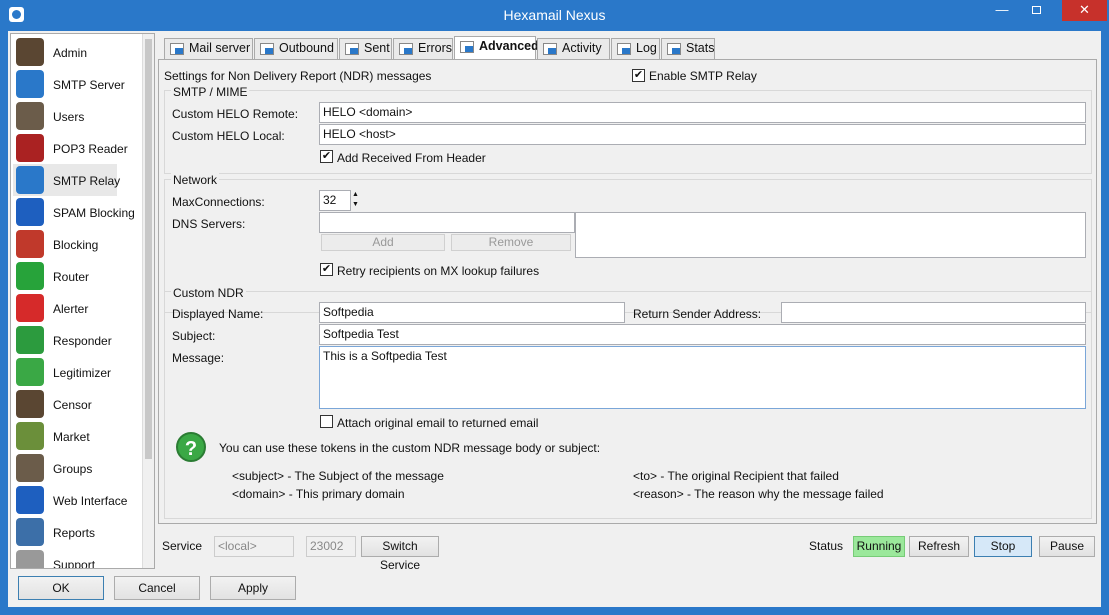 Image resolution: width=1109 pixels, height=615 pixels. What do you see at coordinates (195, 180) in the screenshot?
I see `network-title: Network` at bounding box center [195, 180].